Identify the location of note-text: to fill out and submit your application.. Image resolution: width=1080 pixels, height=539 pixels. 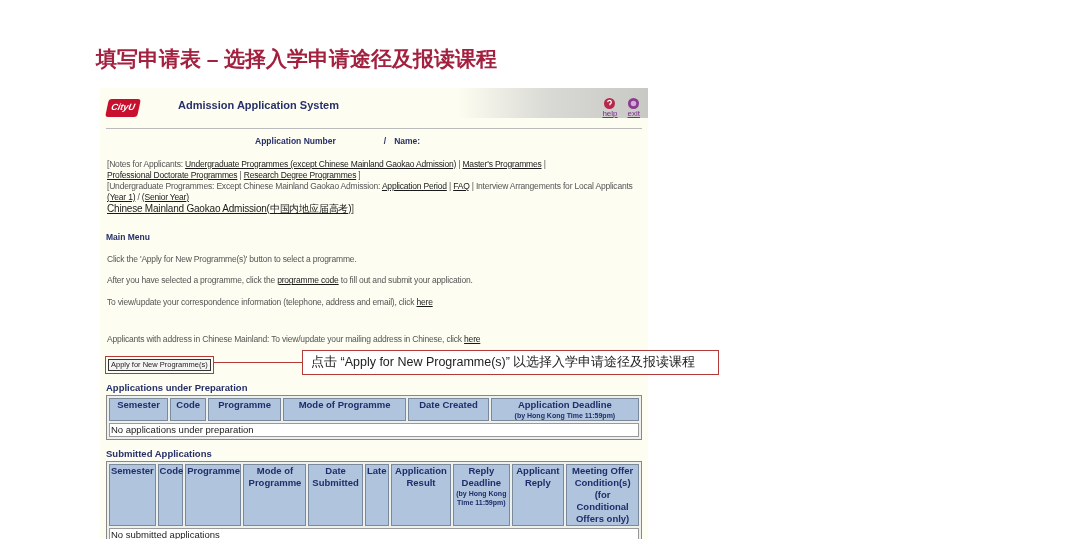
(406, 280).